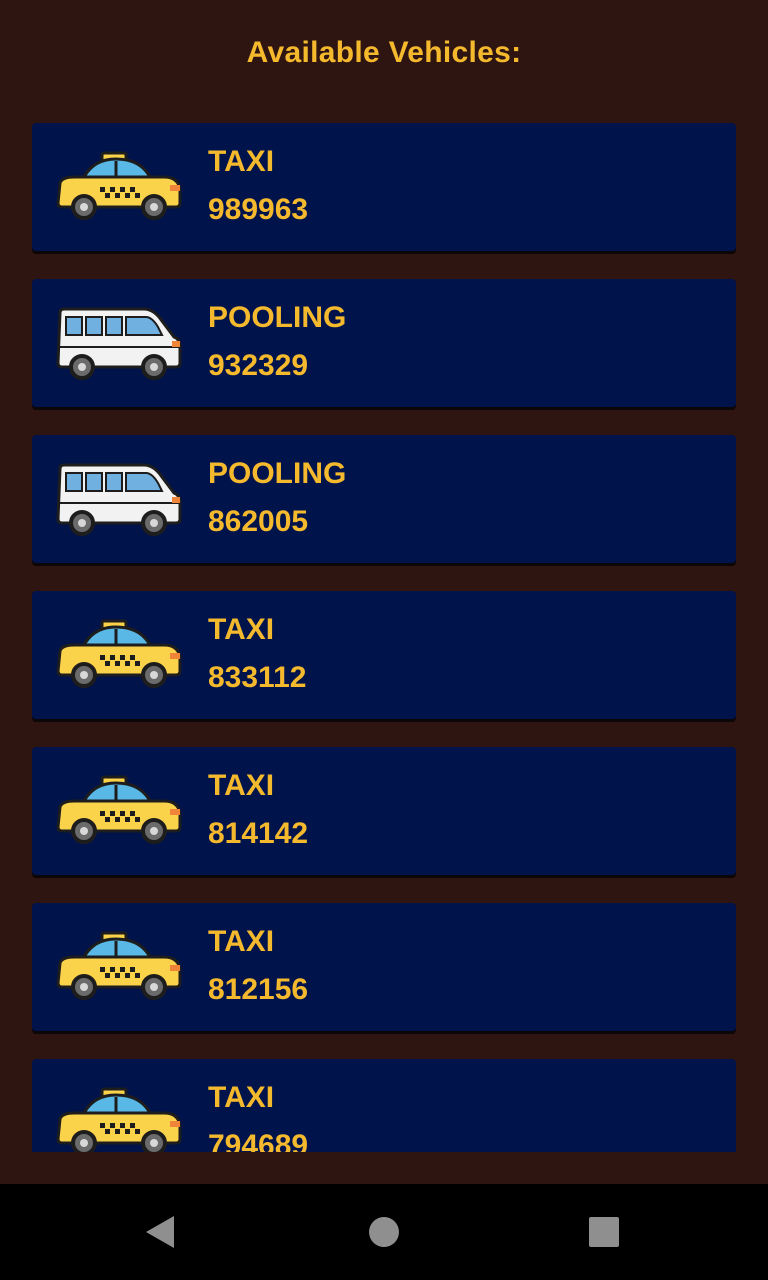  What do you see at coordinates (384, 967) in the screenshot?
I see `vehicle-card: TAXI 812156` at bounding box center [384, 967].